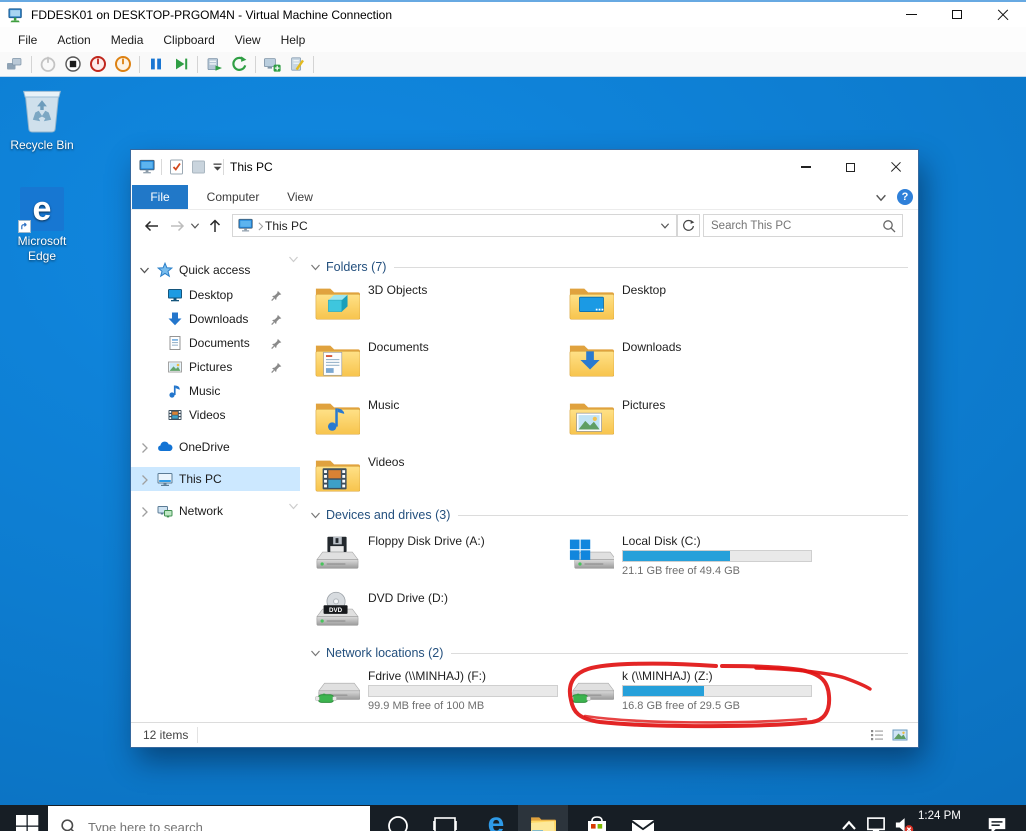 This screenshot has width=1026, height=831. I want to click on reset-button, so click(214, 64).